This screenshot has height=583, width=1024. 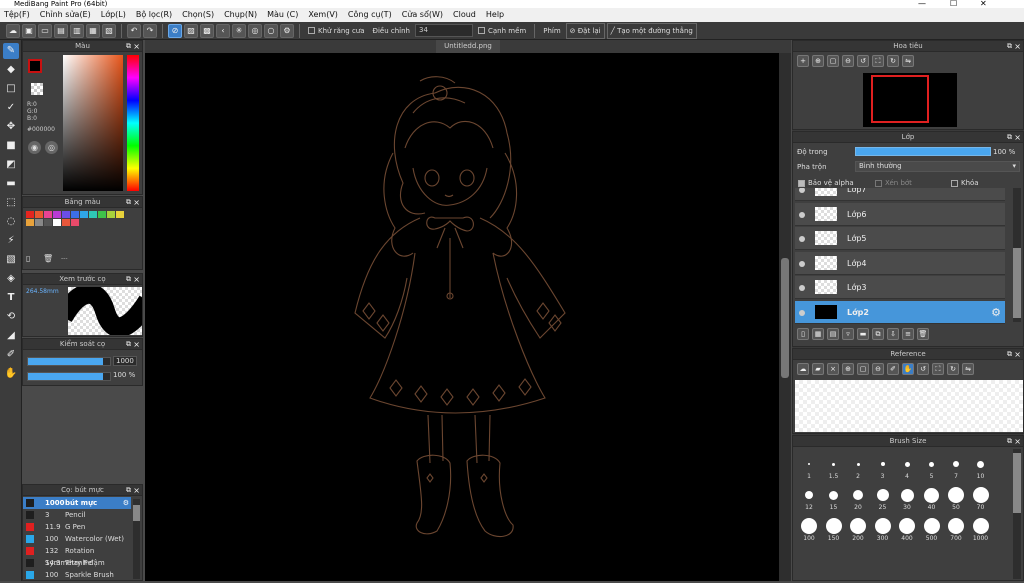 I want to click on comment-icon: ▭, so click(x=45, y=30).